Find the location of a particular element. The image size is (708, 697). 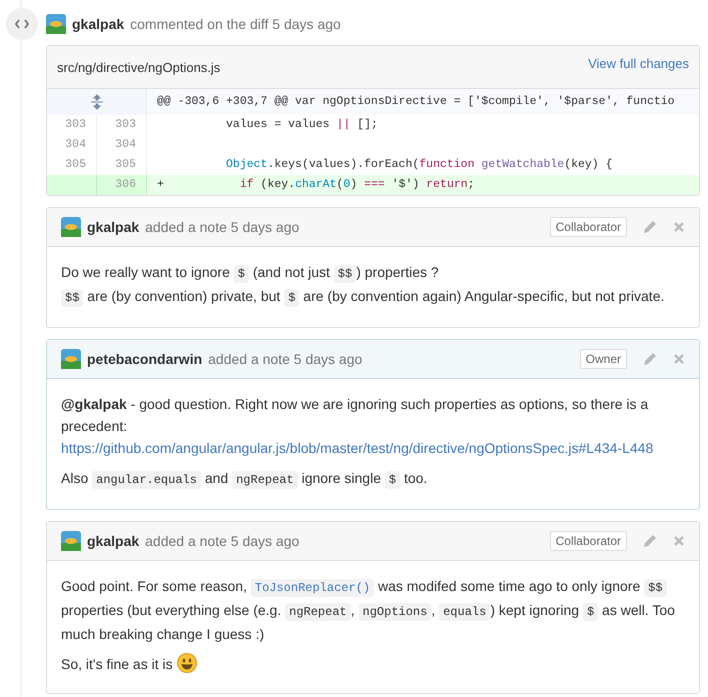

line-number: 306 is located at coordinates (122, 185).